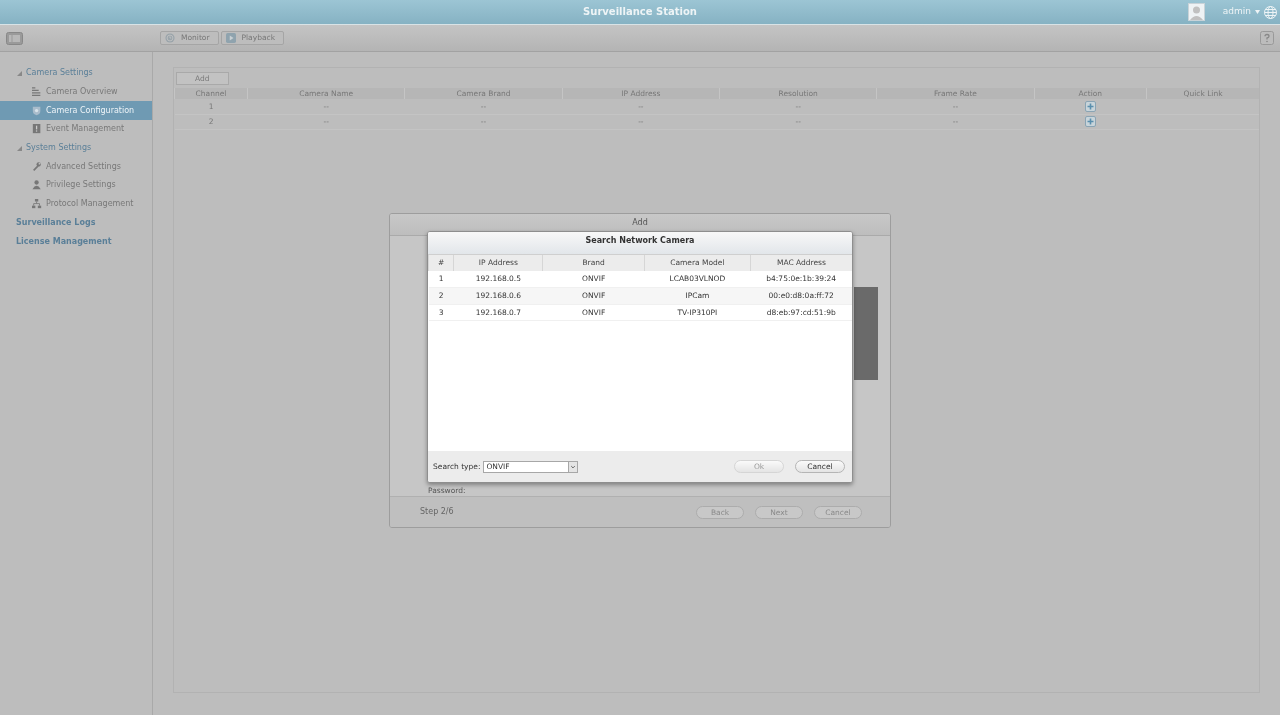 This screenshot has width=1280, height=715. Describe the element at coordinates (14, 38) in the screenshot. I see `menu-icon` at that location.